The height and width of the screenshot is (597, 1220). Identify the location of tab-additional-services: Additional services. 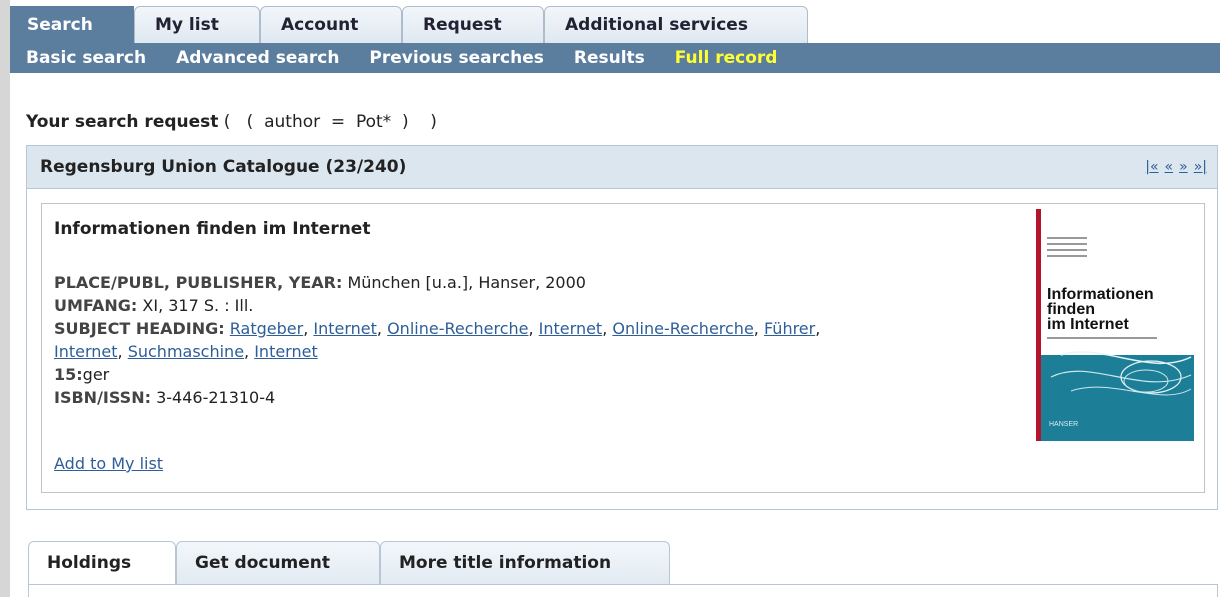
(676, 24).